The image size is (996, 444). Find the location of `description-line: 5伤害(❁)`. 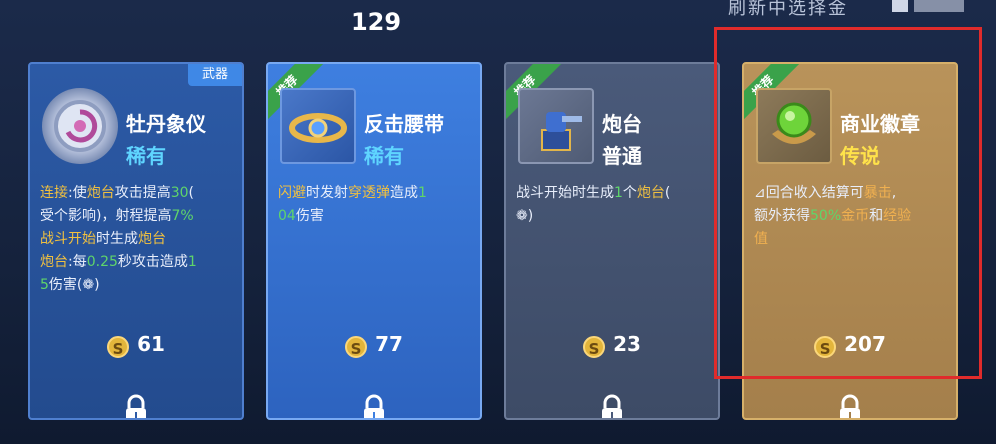

description-line: 5伤害(❁) is located at coordinates (139, 285).